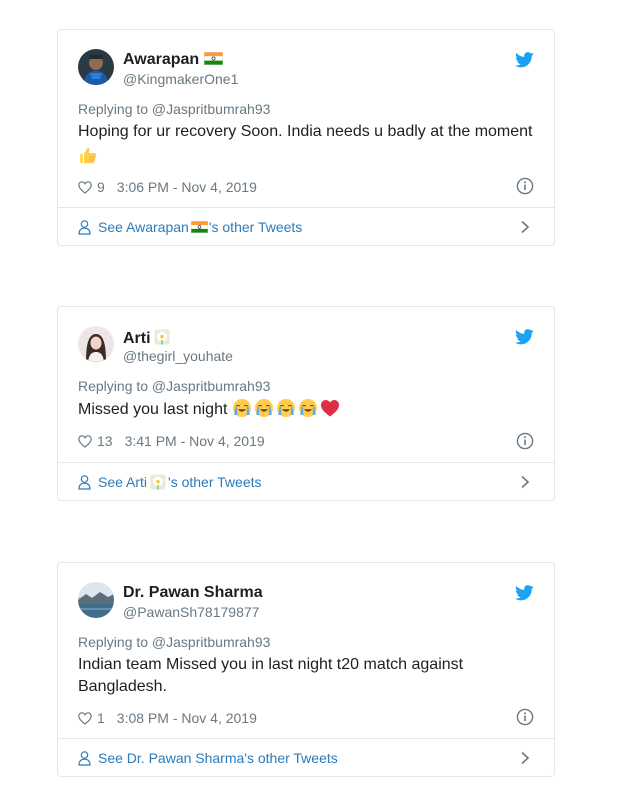  I want to click on like-count: 1, so click(101, 718).